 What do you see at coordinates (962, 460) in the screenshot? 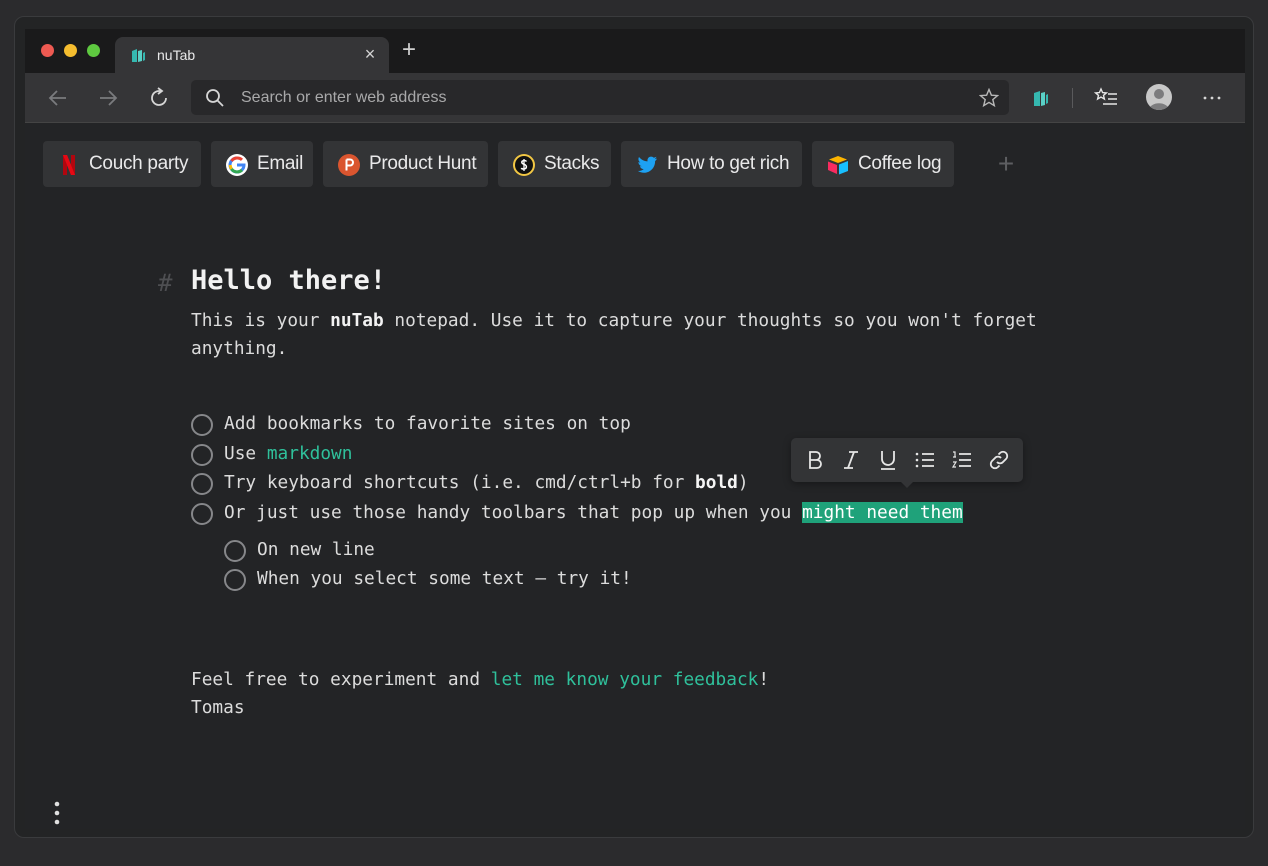
I see `numbered-list-icon` at bounding box center [962, 460].